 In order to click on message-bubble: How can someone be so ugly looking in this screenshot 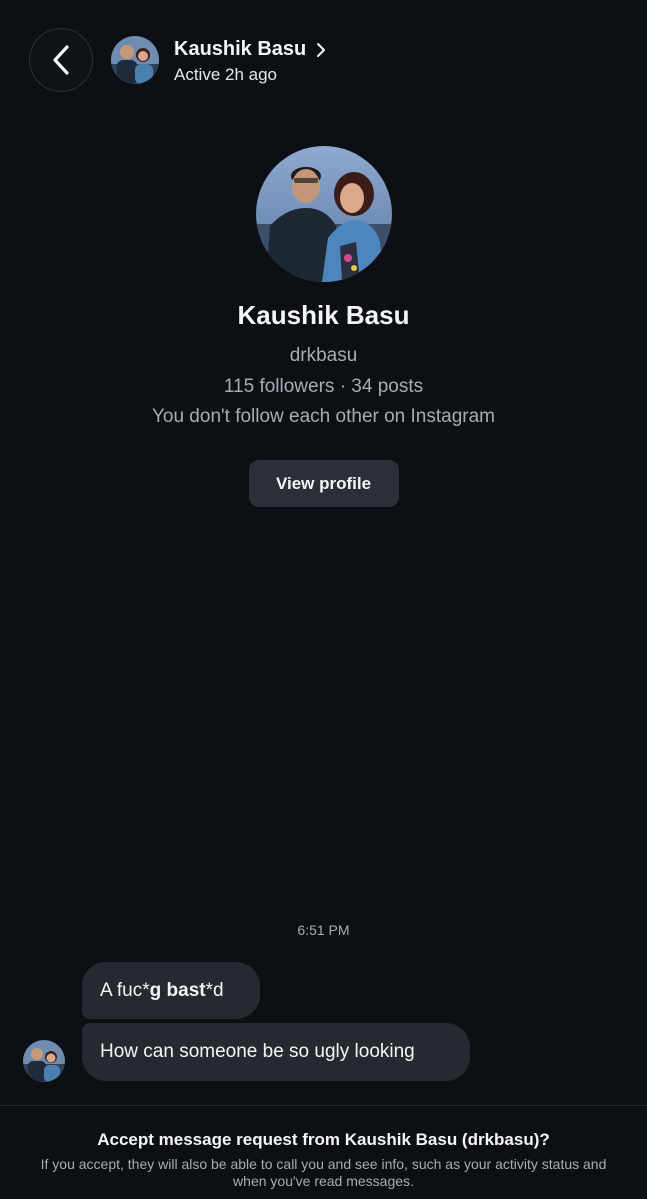, I will do `click(276, 1052)`.